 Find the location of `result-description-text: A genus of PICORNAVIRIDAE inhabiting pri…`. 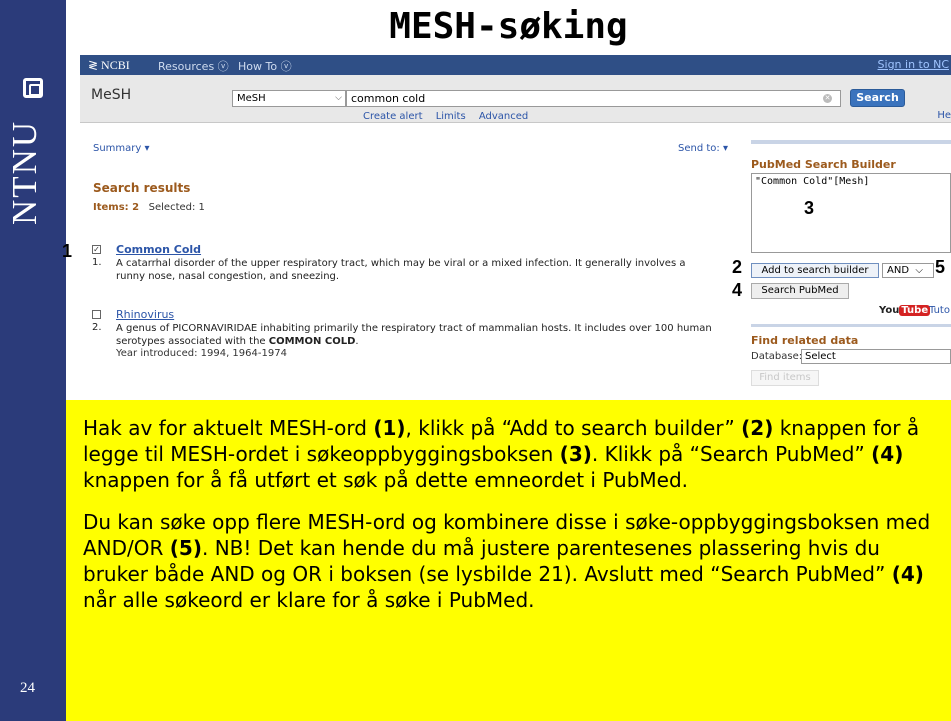

result-description-text: A genus of PICORNAVIRIDAE inhabiting pri… is located at coordinates (414, 335).